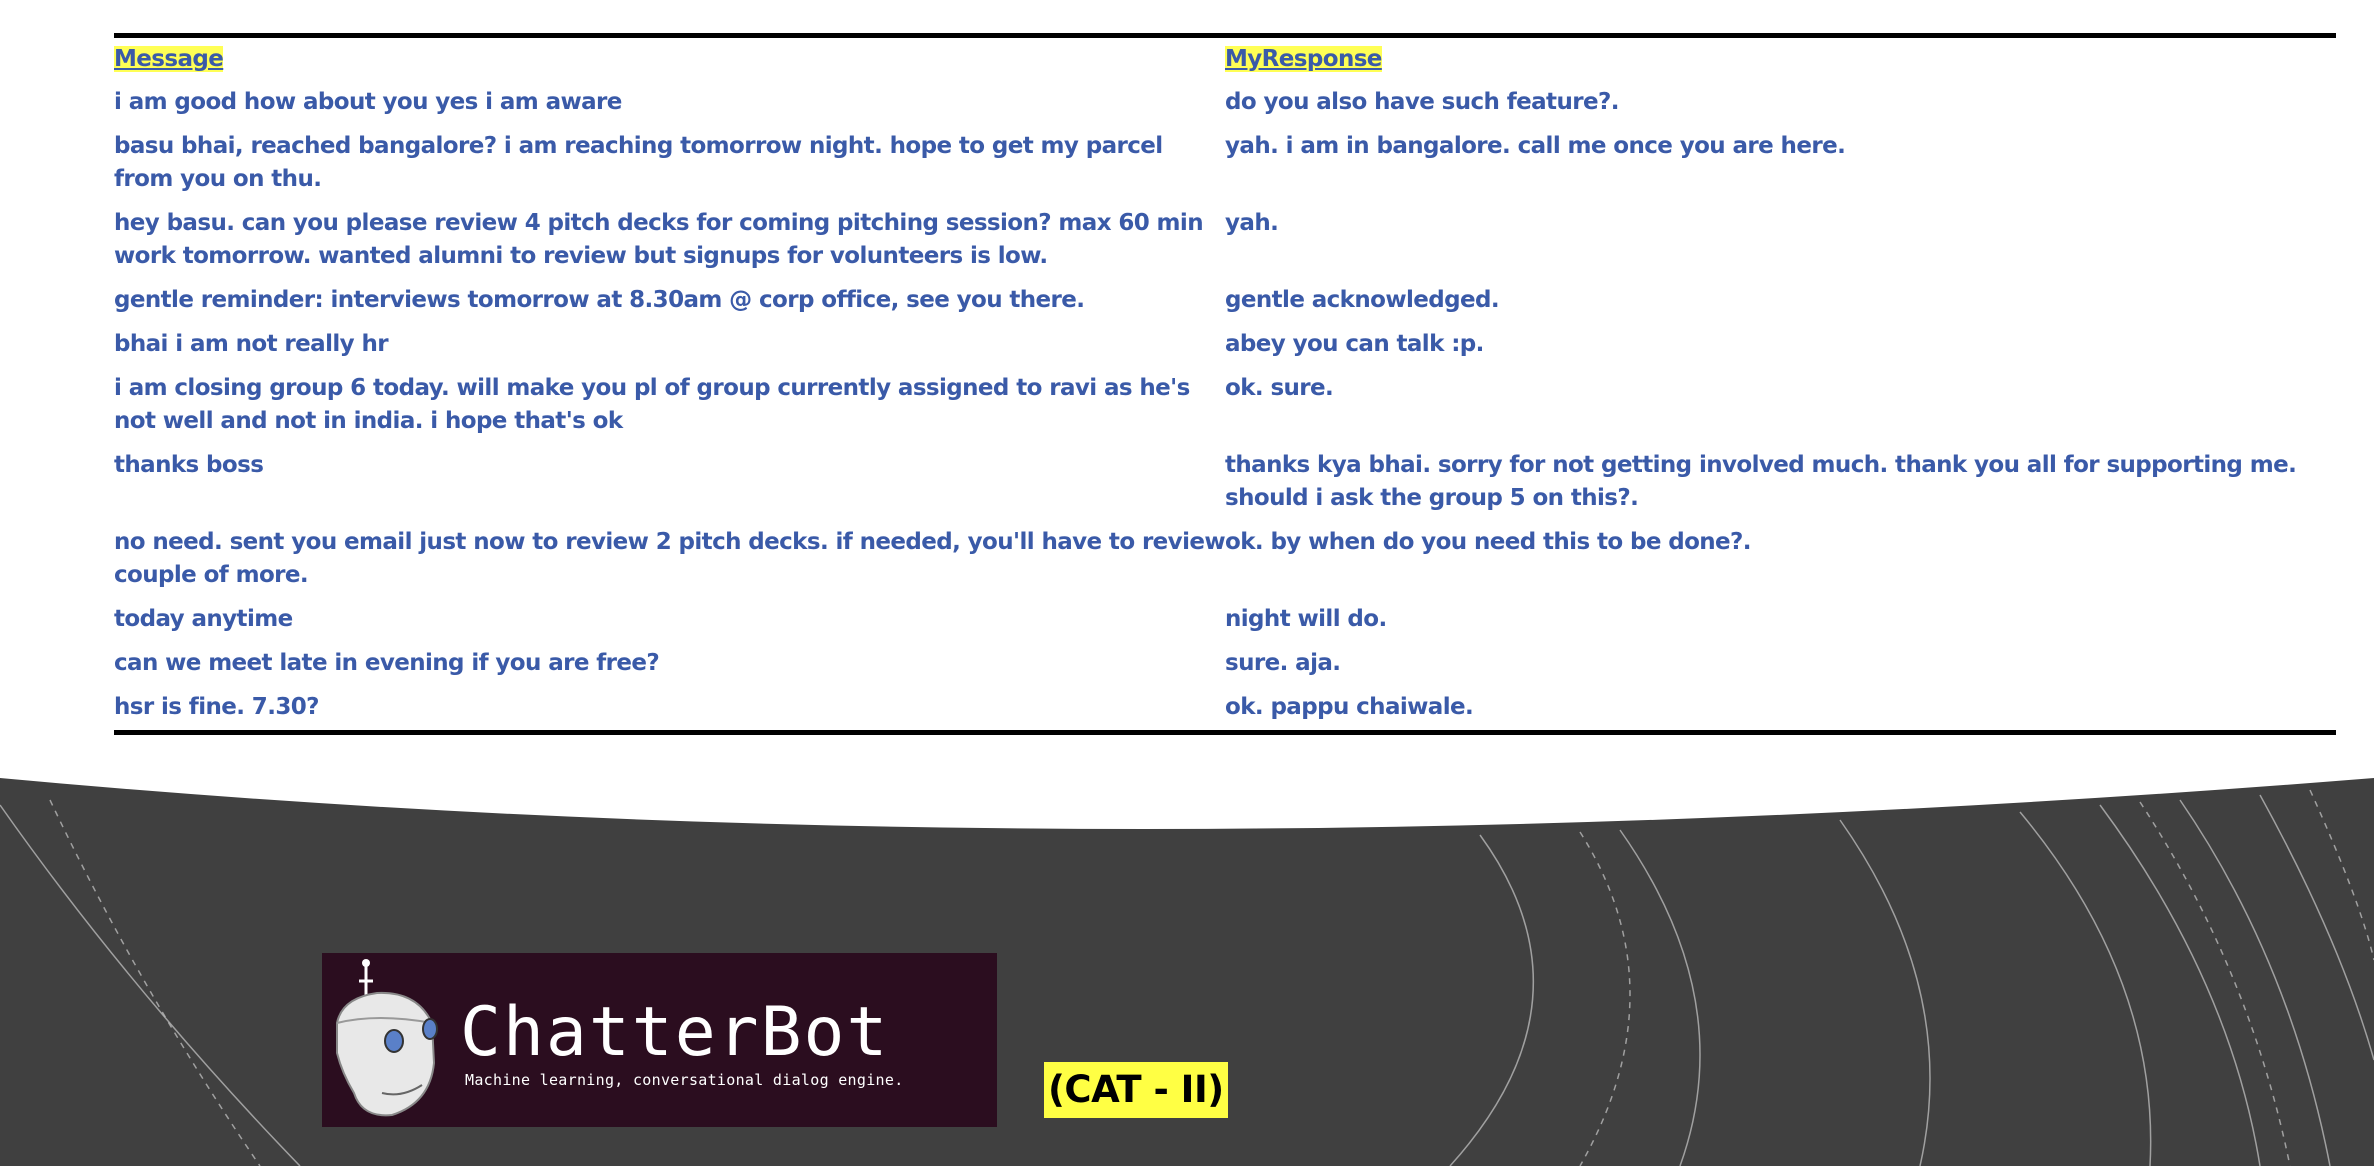  I want to click on response-cell: gentle acknowledged., so click(1362, 300).